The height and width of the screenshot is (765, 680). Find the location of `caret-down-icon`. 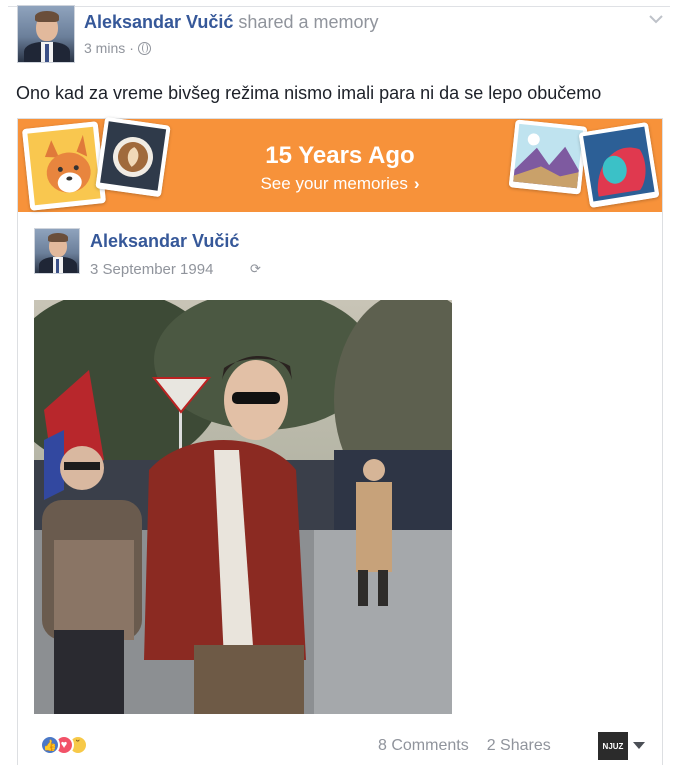

caret-down-icon is located at coordinates (639, 745).